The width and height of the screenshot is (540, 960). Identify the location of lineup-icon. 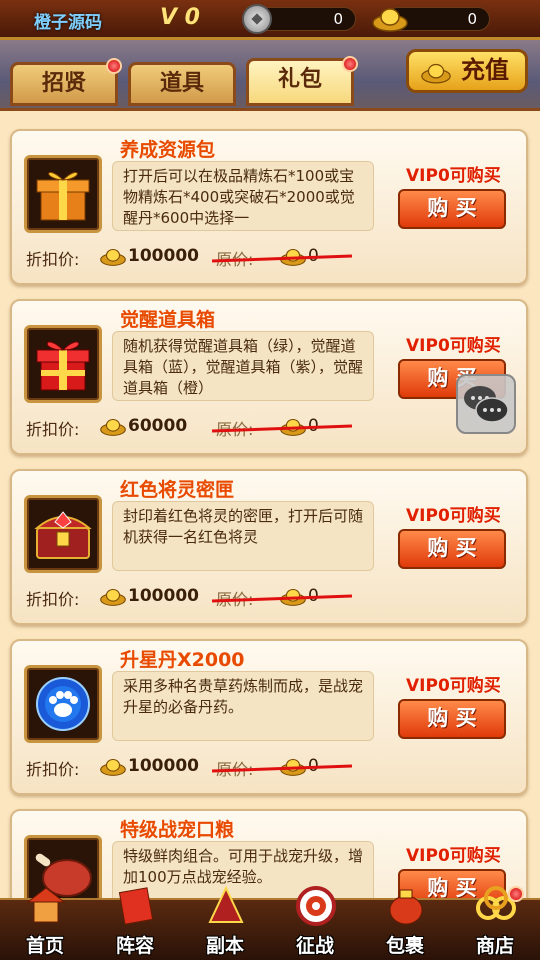
(136, 906).